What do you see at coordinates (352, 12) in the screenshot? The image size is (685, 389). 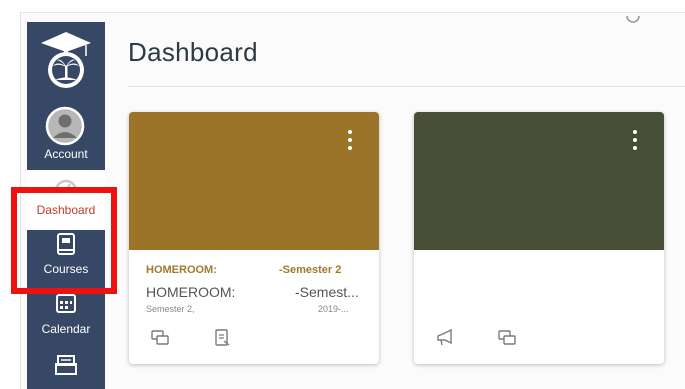 I see `frame-divider` at bounding box center [352, 12].